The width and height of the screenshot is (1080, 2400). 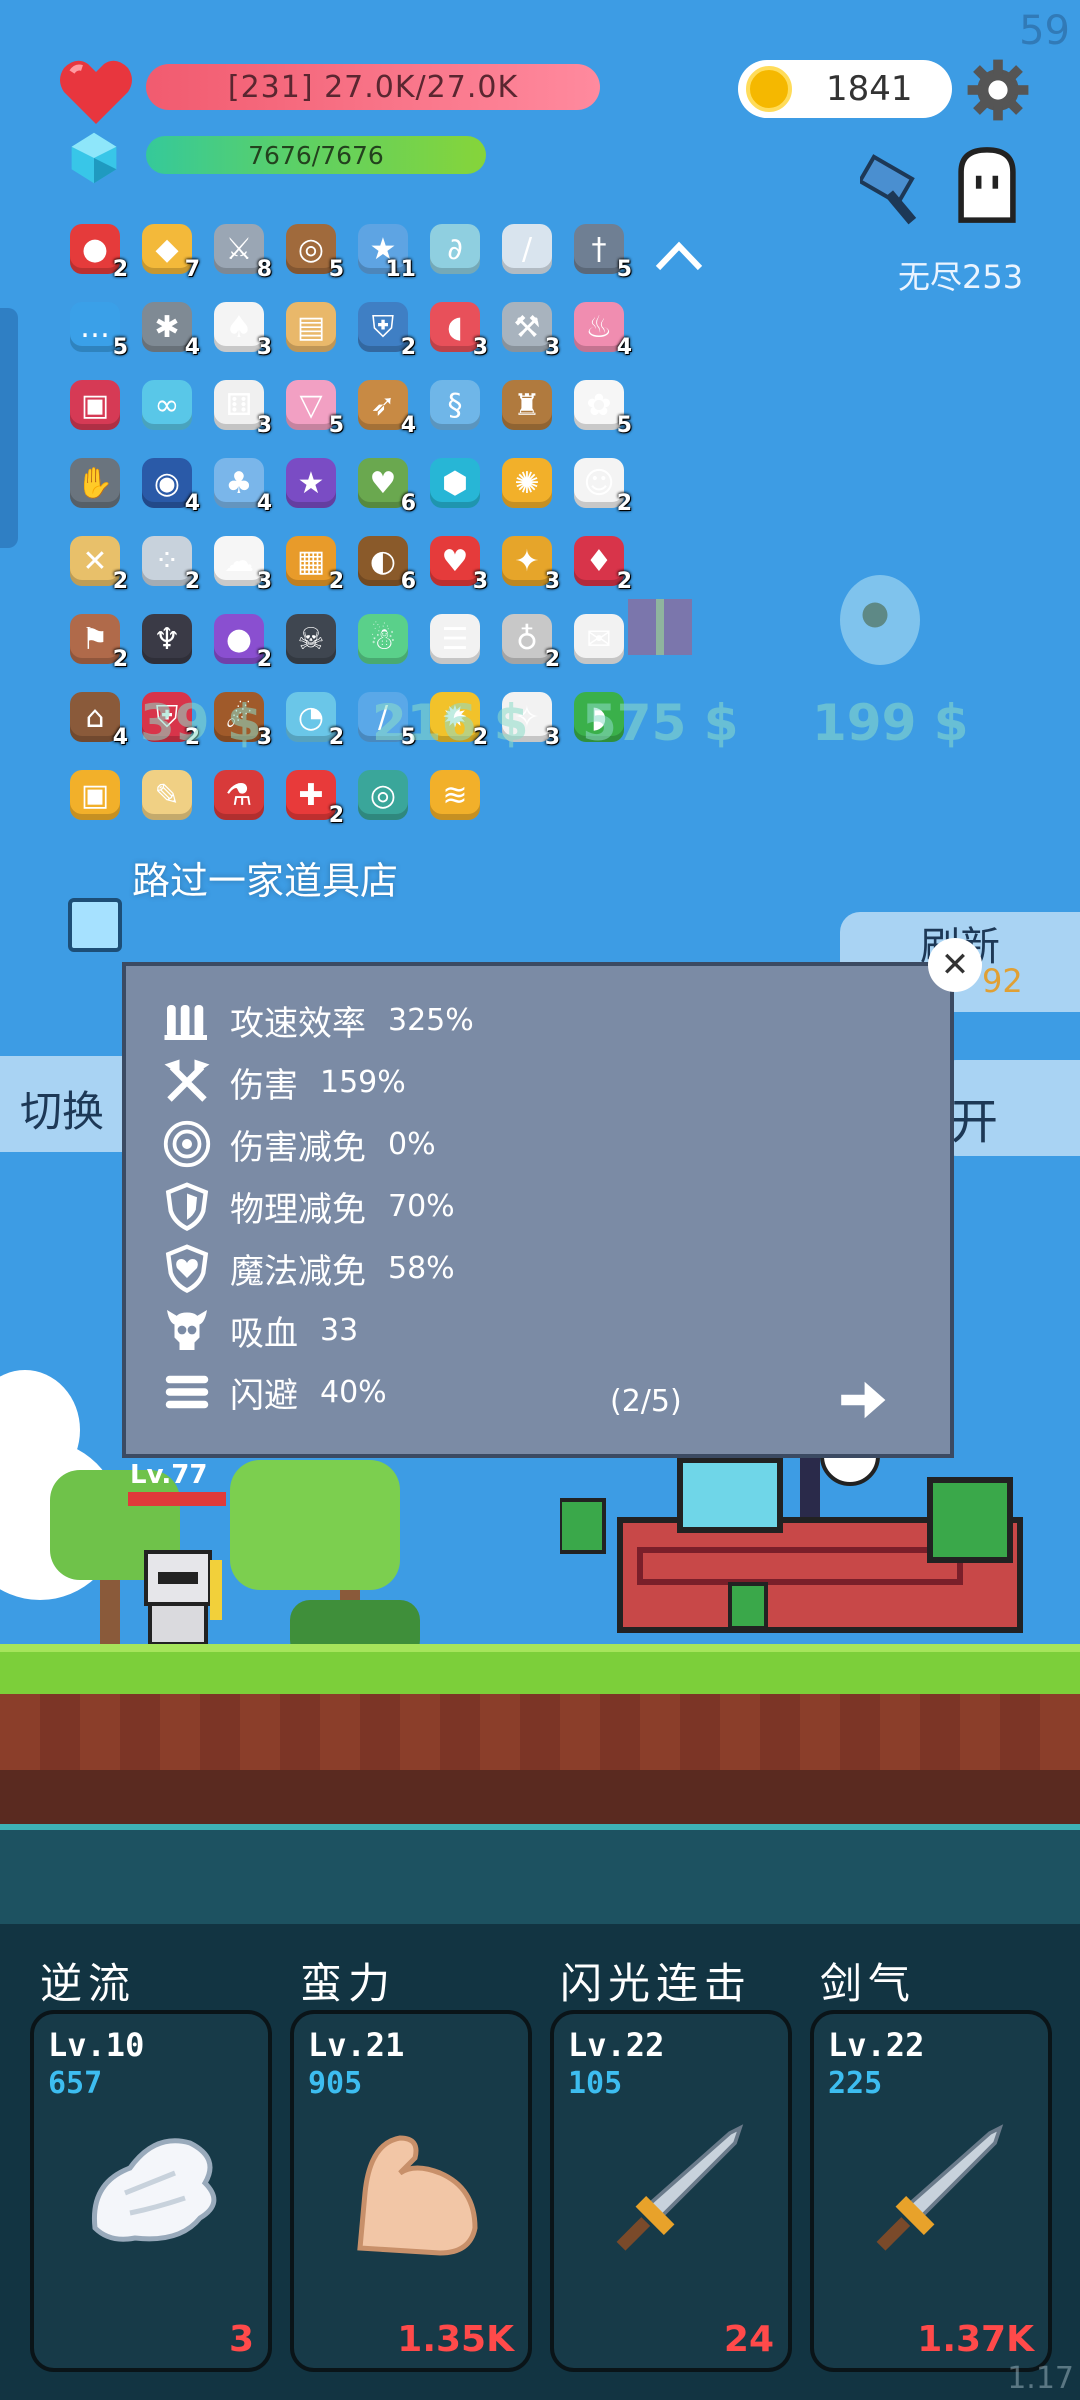 What do you see at coordinates (298, 1271) in the screenshot?
I see `stat-name: 魔法减免` at bounding box center [298, 1271].